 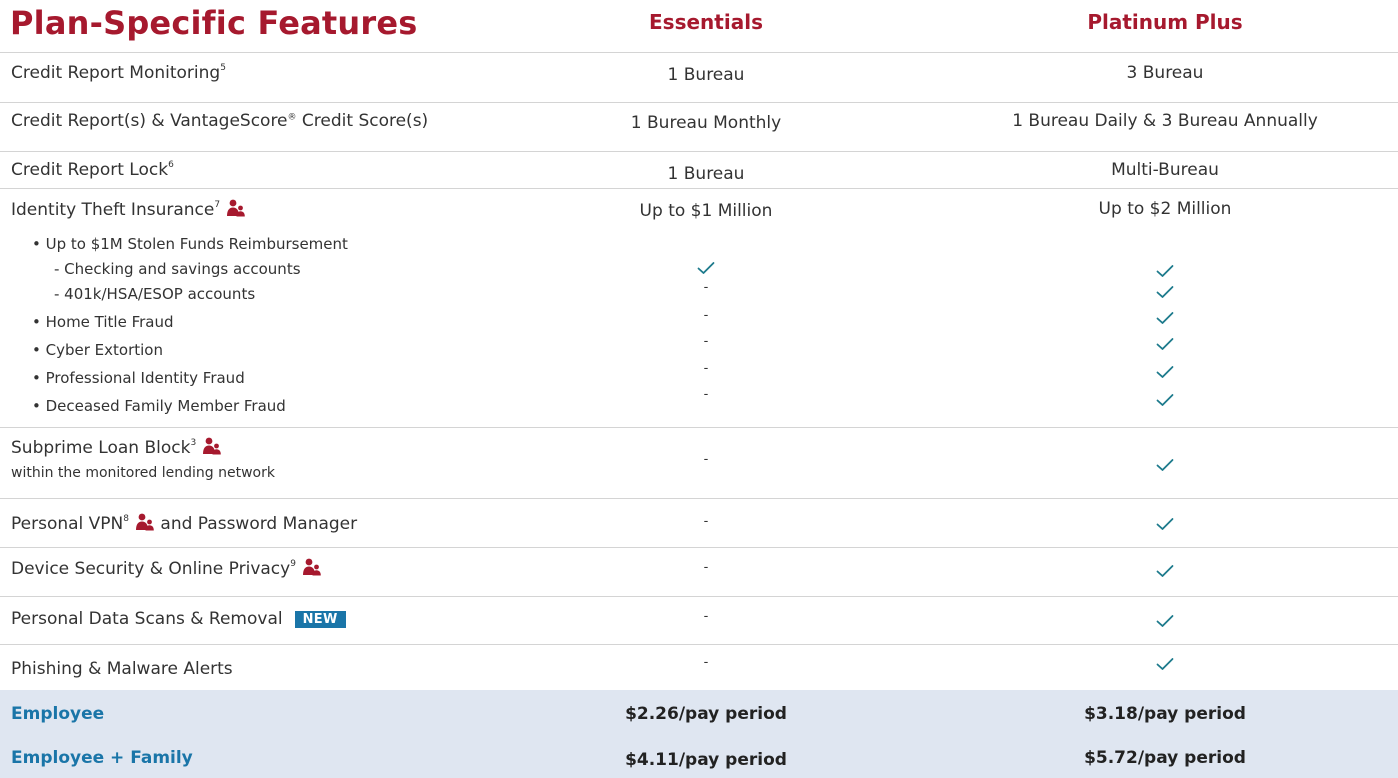 What do you see at coordinates (699, 521) in the screenshot?
I see `row-personal-vpn: Personal VPN8 and Password Manager -` at bounding box center [699, 521].